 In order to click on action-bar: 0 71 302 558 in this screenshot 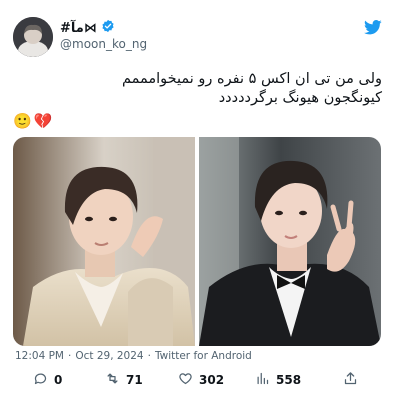, I will do `click(200, 381)`.